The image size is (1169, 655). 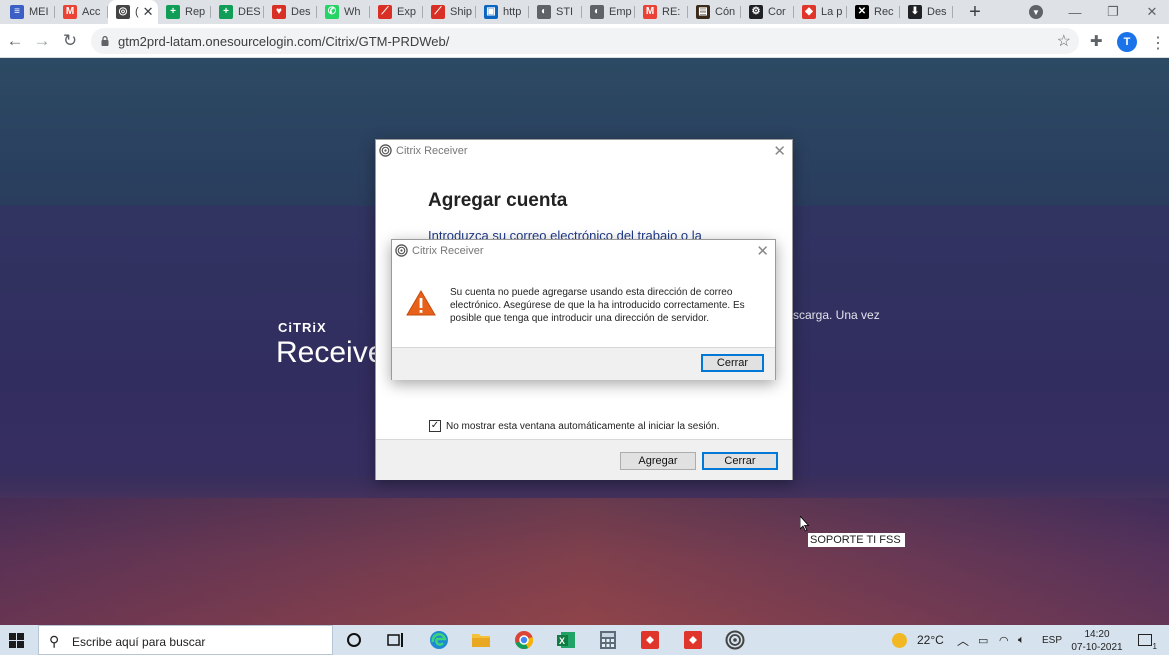 What do you see at coordinates (1064, 41) in the screenshot?
I see `bookmark-star-icon: ☆` at bounding box center [1064, 41].